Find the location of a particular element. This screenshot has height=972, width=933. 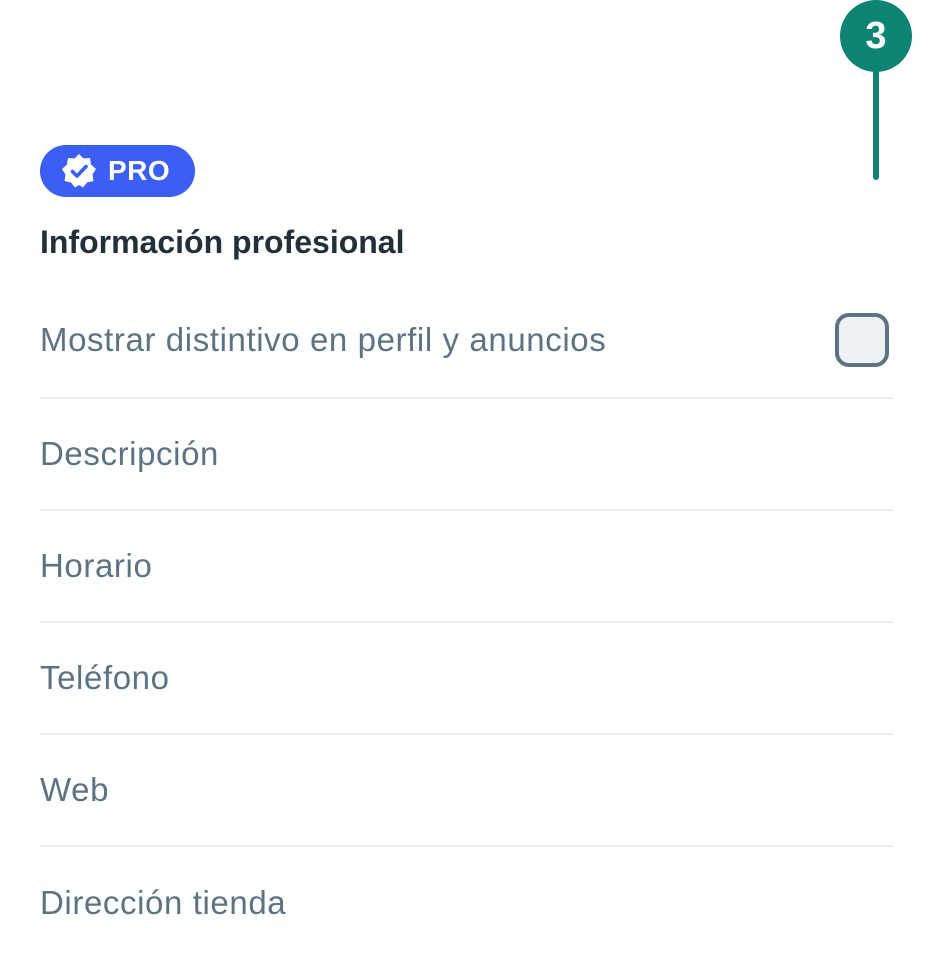

pro-badge: PRO is located at coordinates (117, 171).